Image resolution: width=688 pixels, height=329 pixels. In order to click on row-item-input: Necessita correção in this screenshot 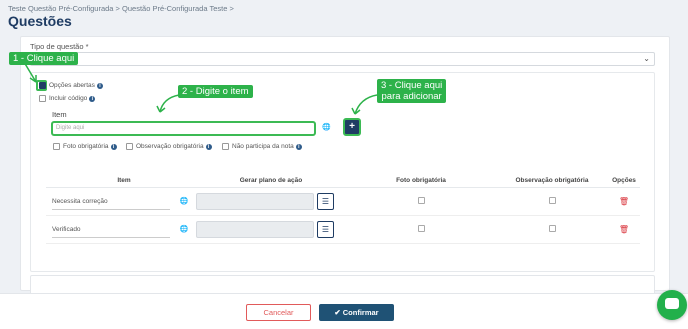, I will do `click(111, 202)`.